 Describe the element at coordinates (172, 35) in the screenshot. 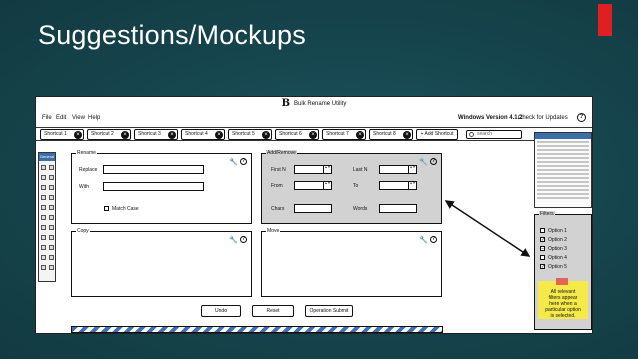

I see `slide-title: Suggestions/Mockups` at that location.